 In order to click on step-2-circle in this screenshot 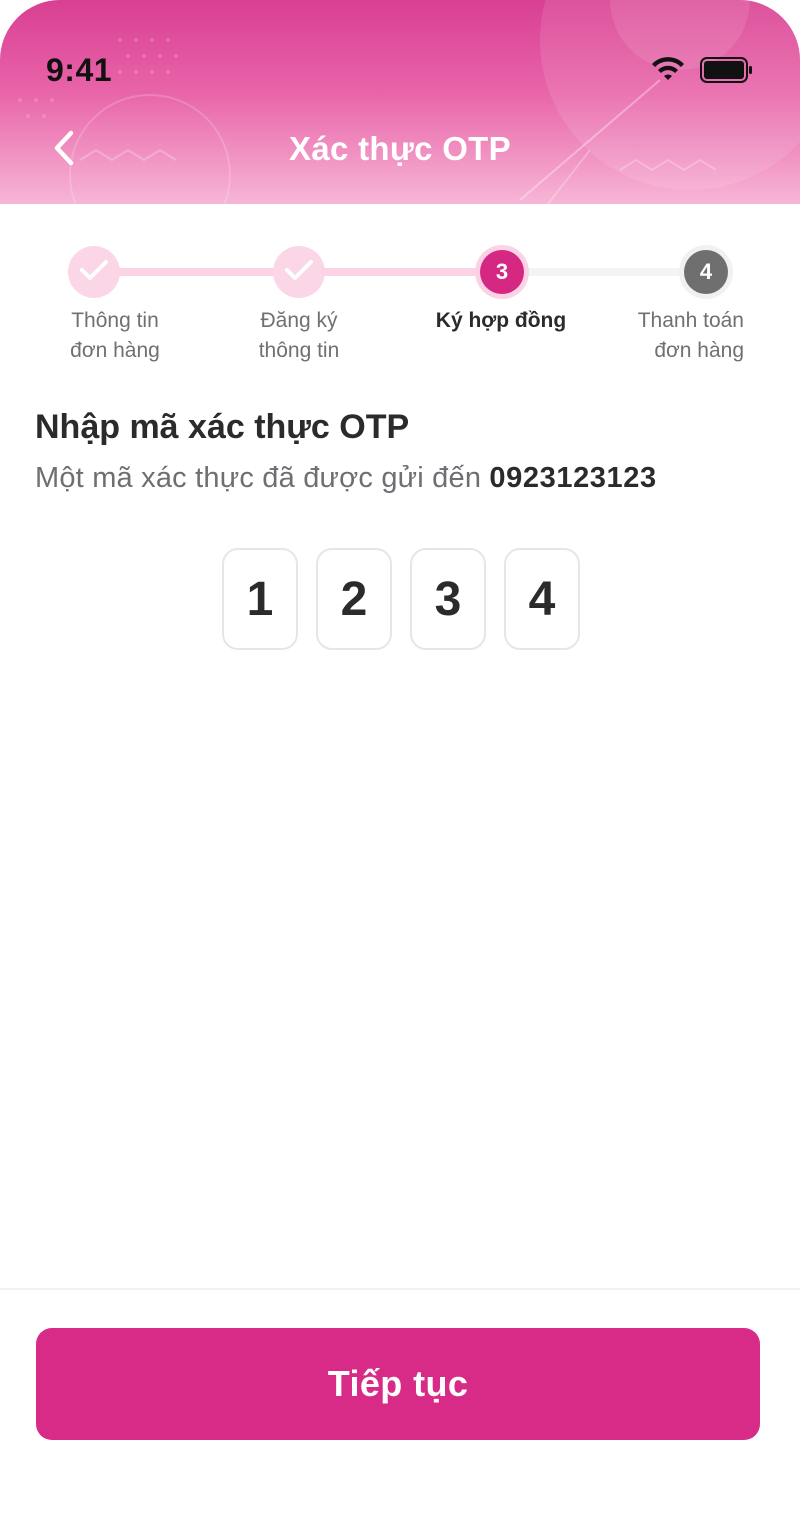, I will do `click(299, 272)`.